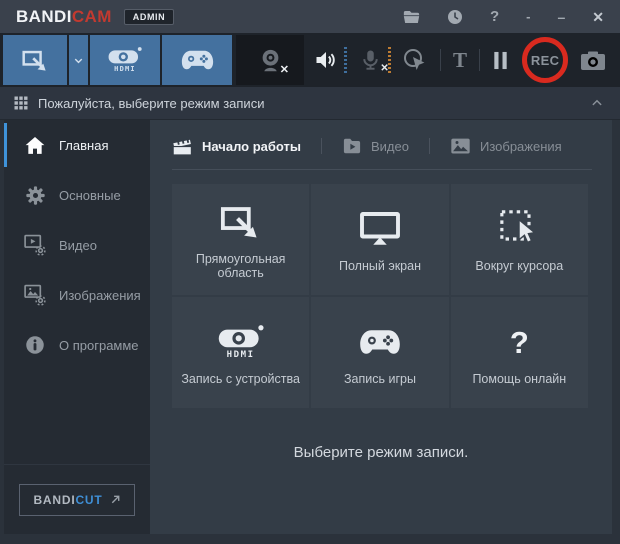  What do you see at coordinates (251, 146) in the screenshot?
I see `tab-label: Начало работы` at bounding box center [251, 146].